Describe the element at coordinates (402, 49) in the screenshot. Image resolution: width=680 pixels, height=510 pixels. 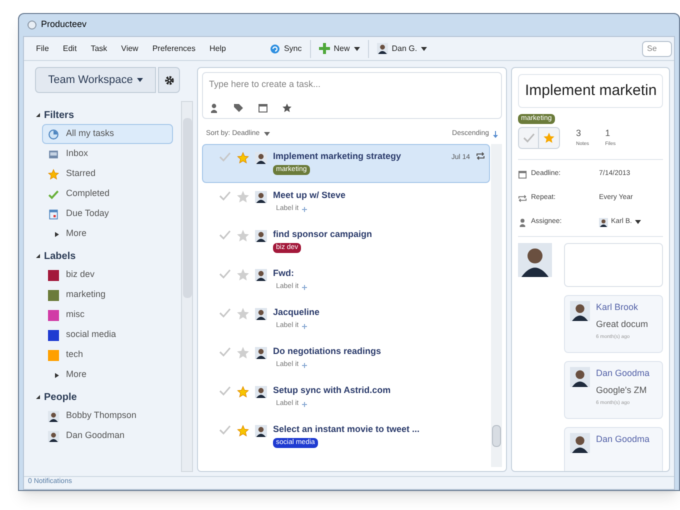
I see `toolbar-button: Dan G.` at that location.